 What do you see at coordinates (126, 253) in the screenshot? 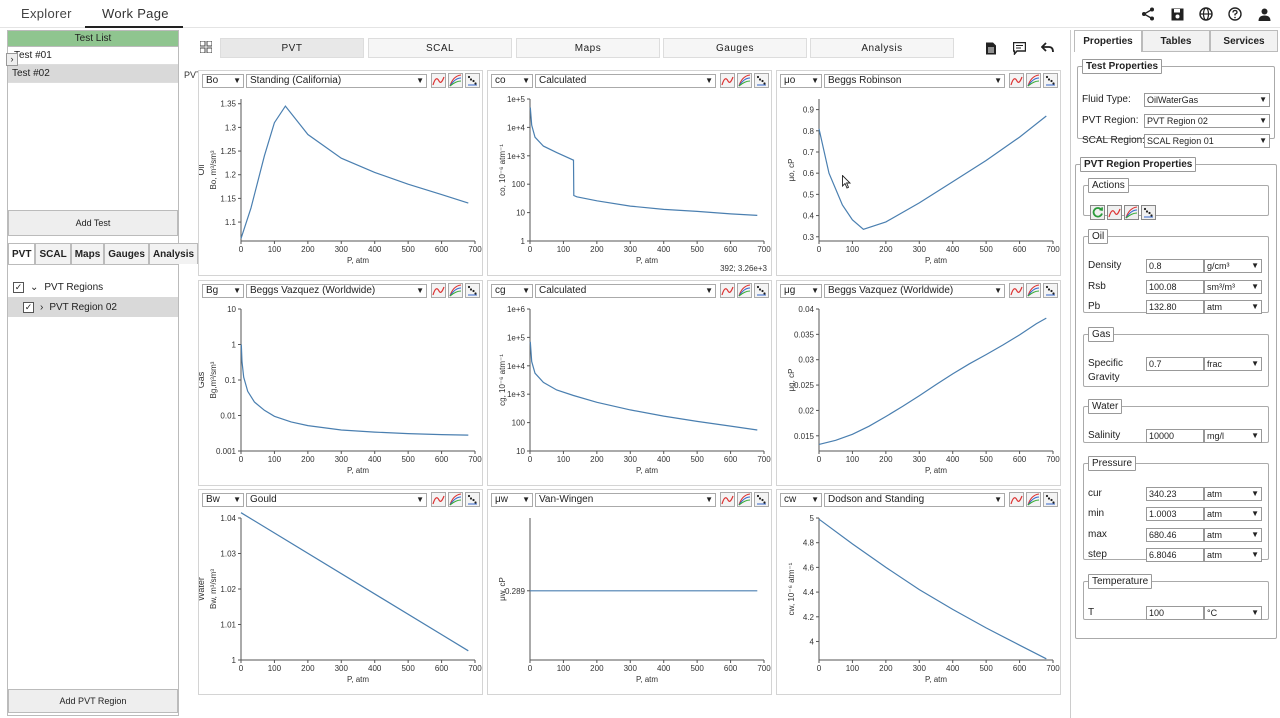
I see `left-tab-gauges: Gauges` at bounding box center [126, 253].